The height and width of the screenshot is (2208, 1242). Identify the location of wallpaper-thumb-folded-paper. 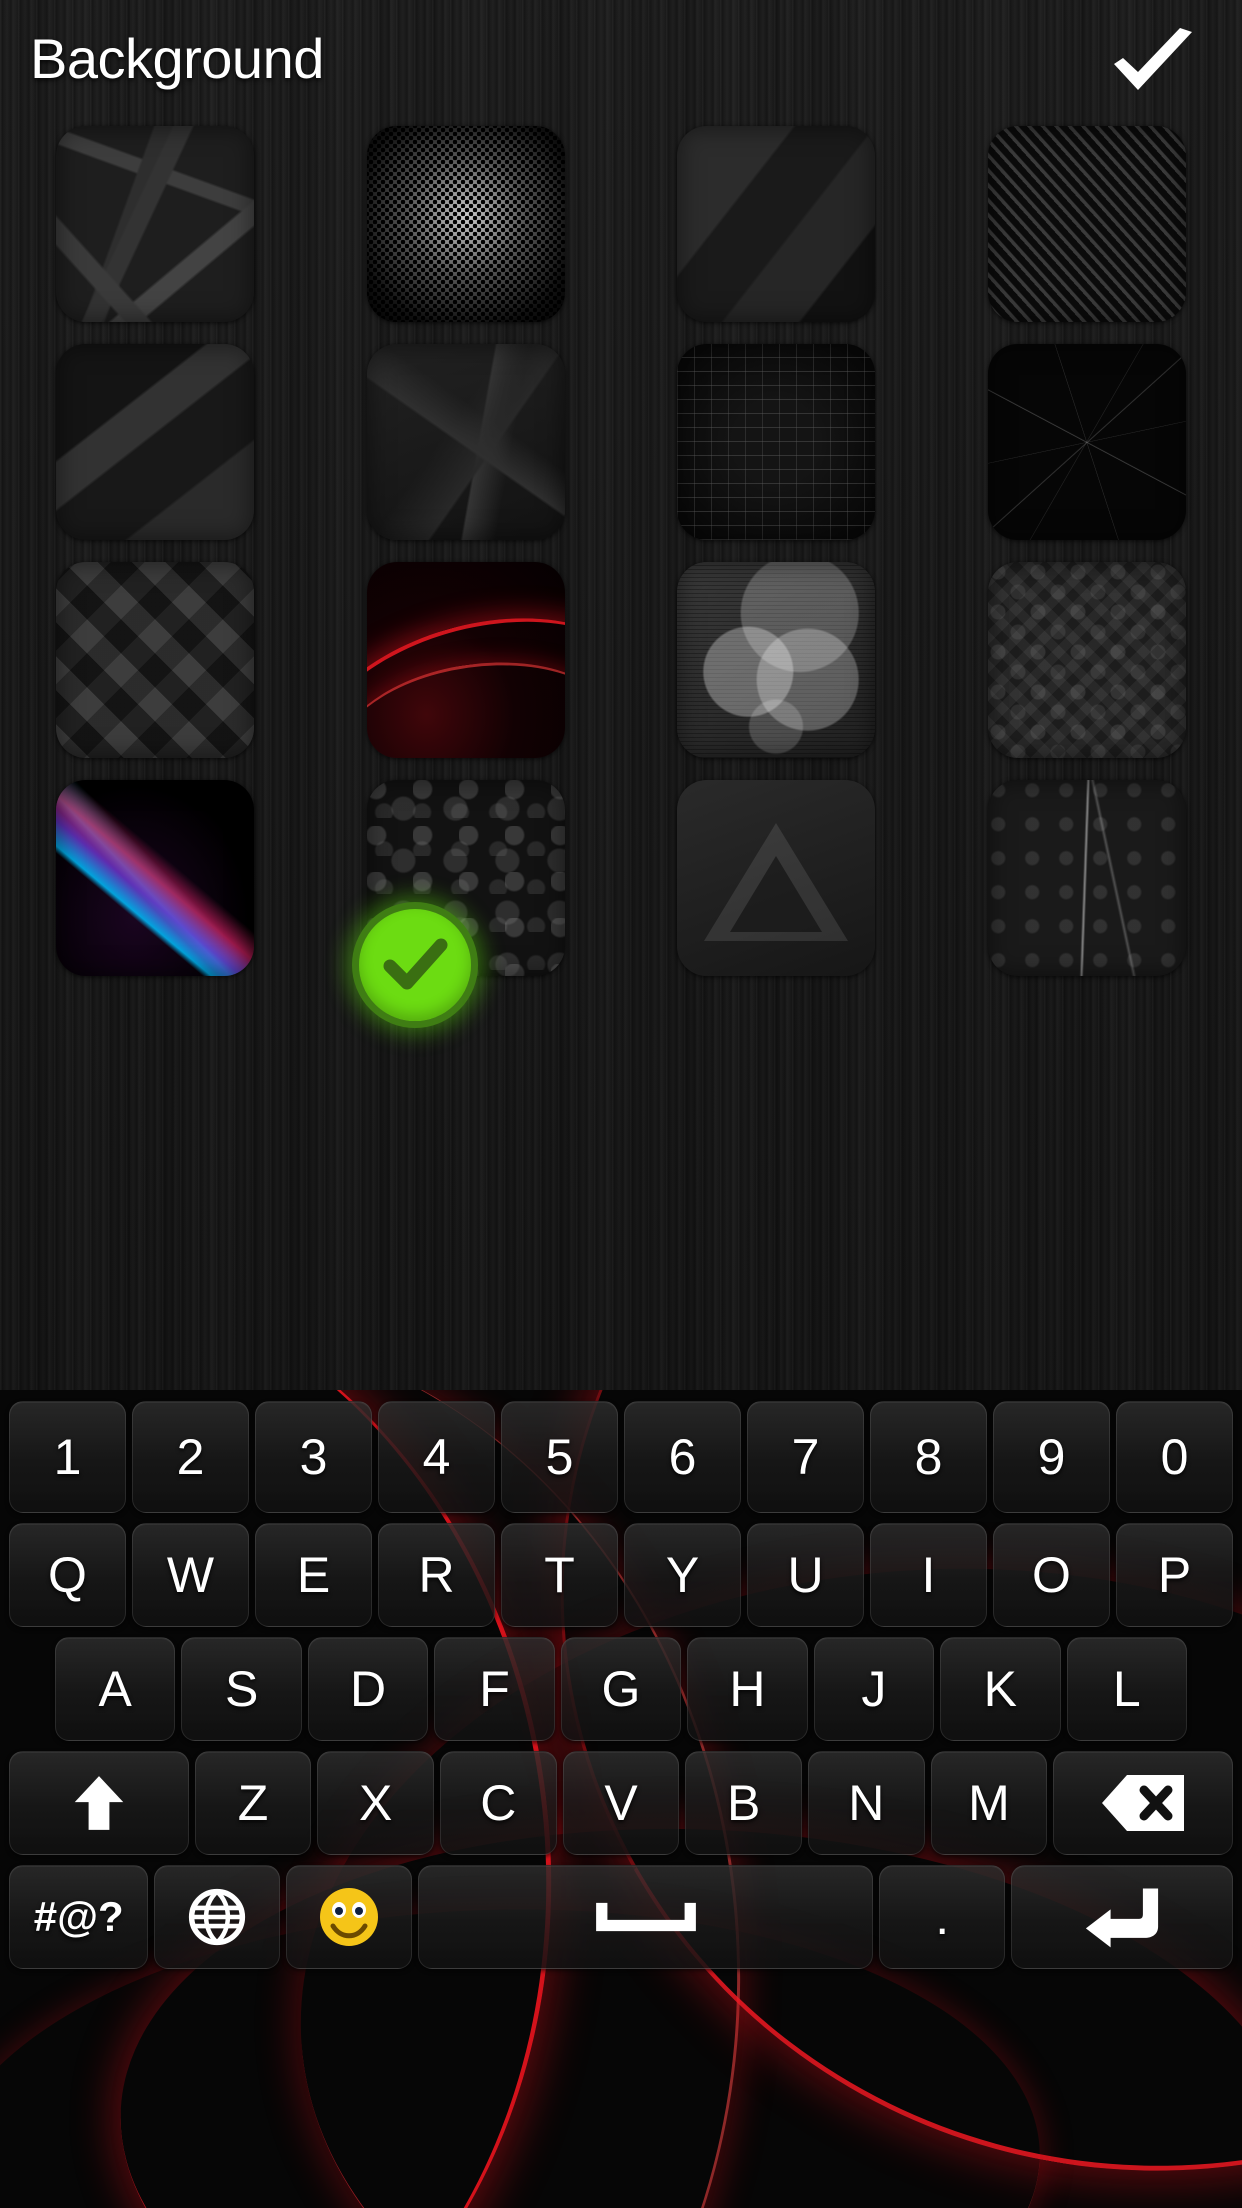
(776, 224).